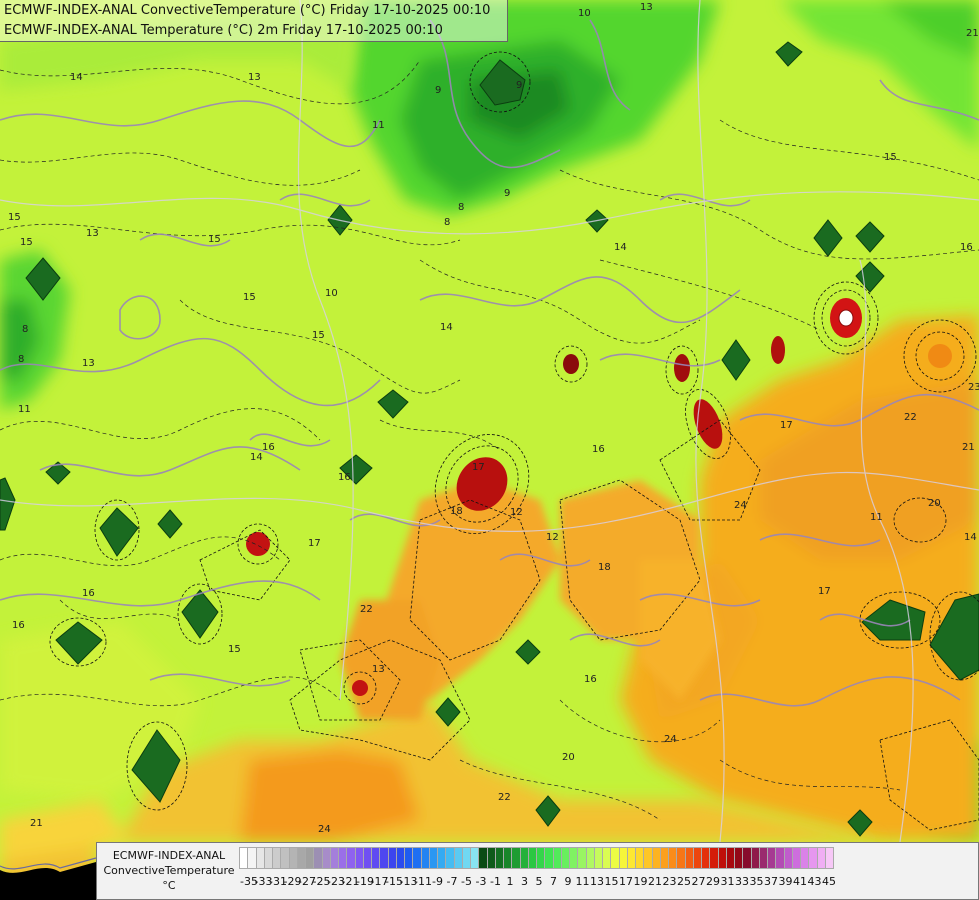 The height and width of the screenshot is (900, 979). I want to click on legend-tick-label: 33, so click(742, 881).